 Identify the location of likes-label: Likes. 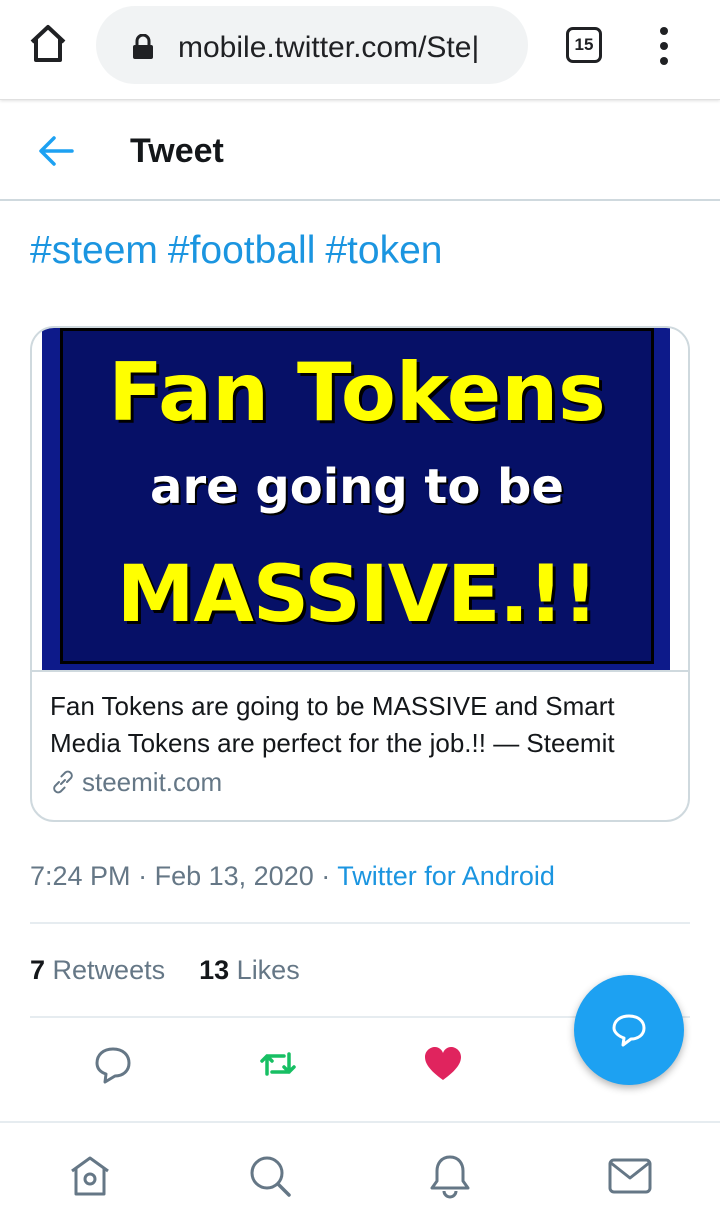
(268, 970).